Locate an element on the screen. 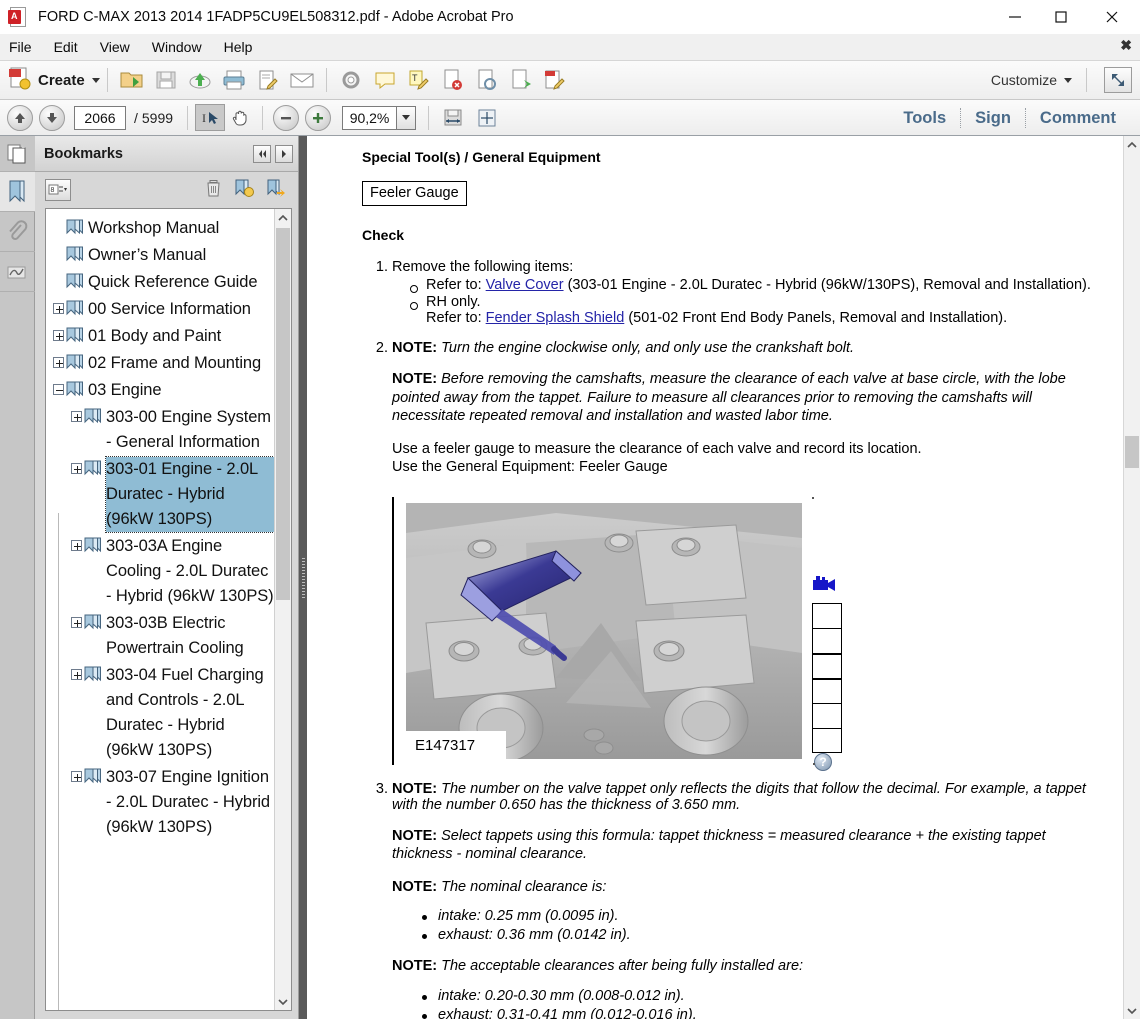 The image size is (1140, 1019). edit-page-icon is located at coordinates (555, 80).